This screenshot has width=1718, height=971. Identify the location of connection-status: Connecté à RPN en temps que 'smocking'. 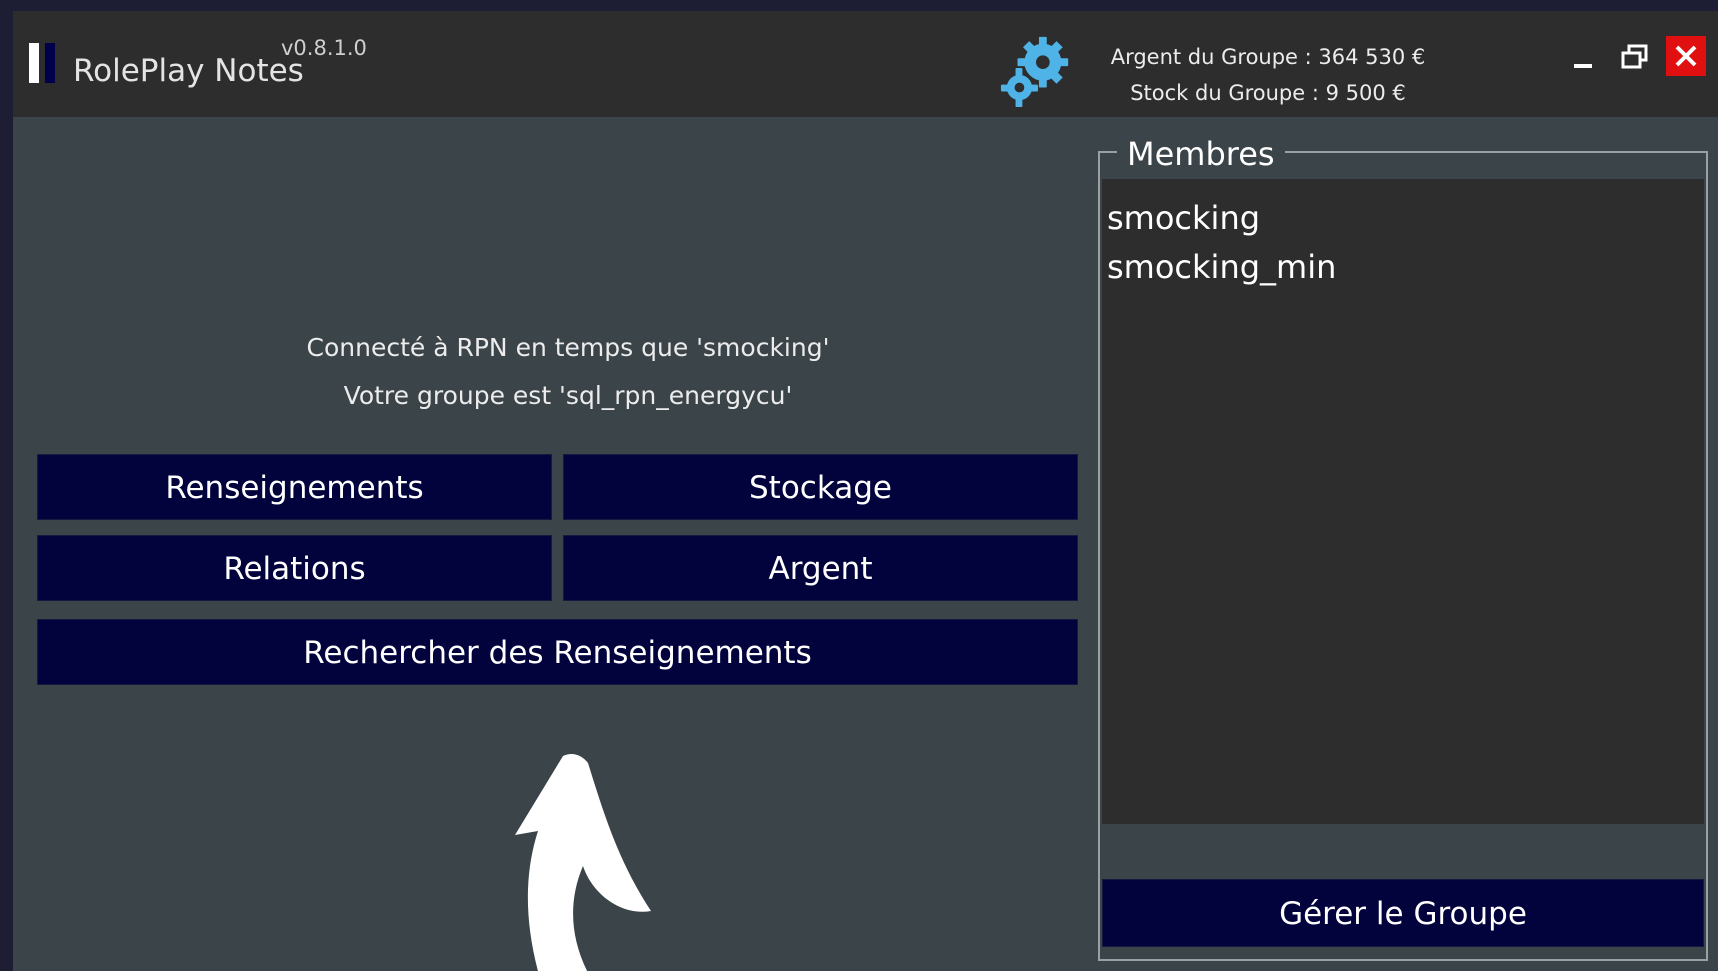
(568, 347).